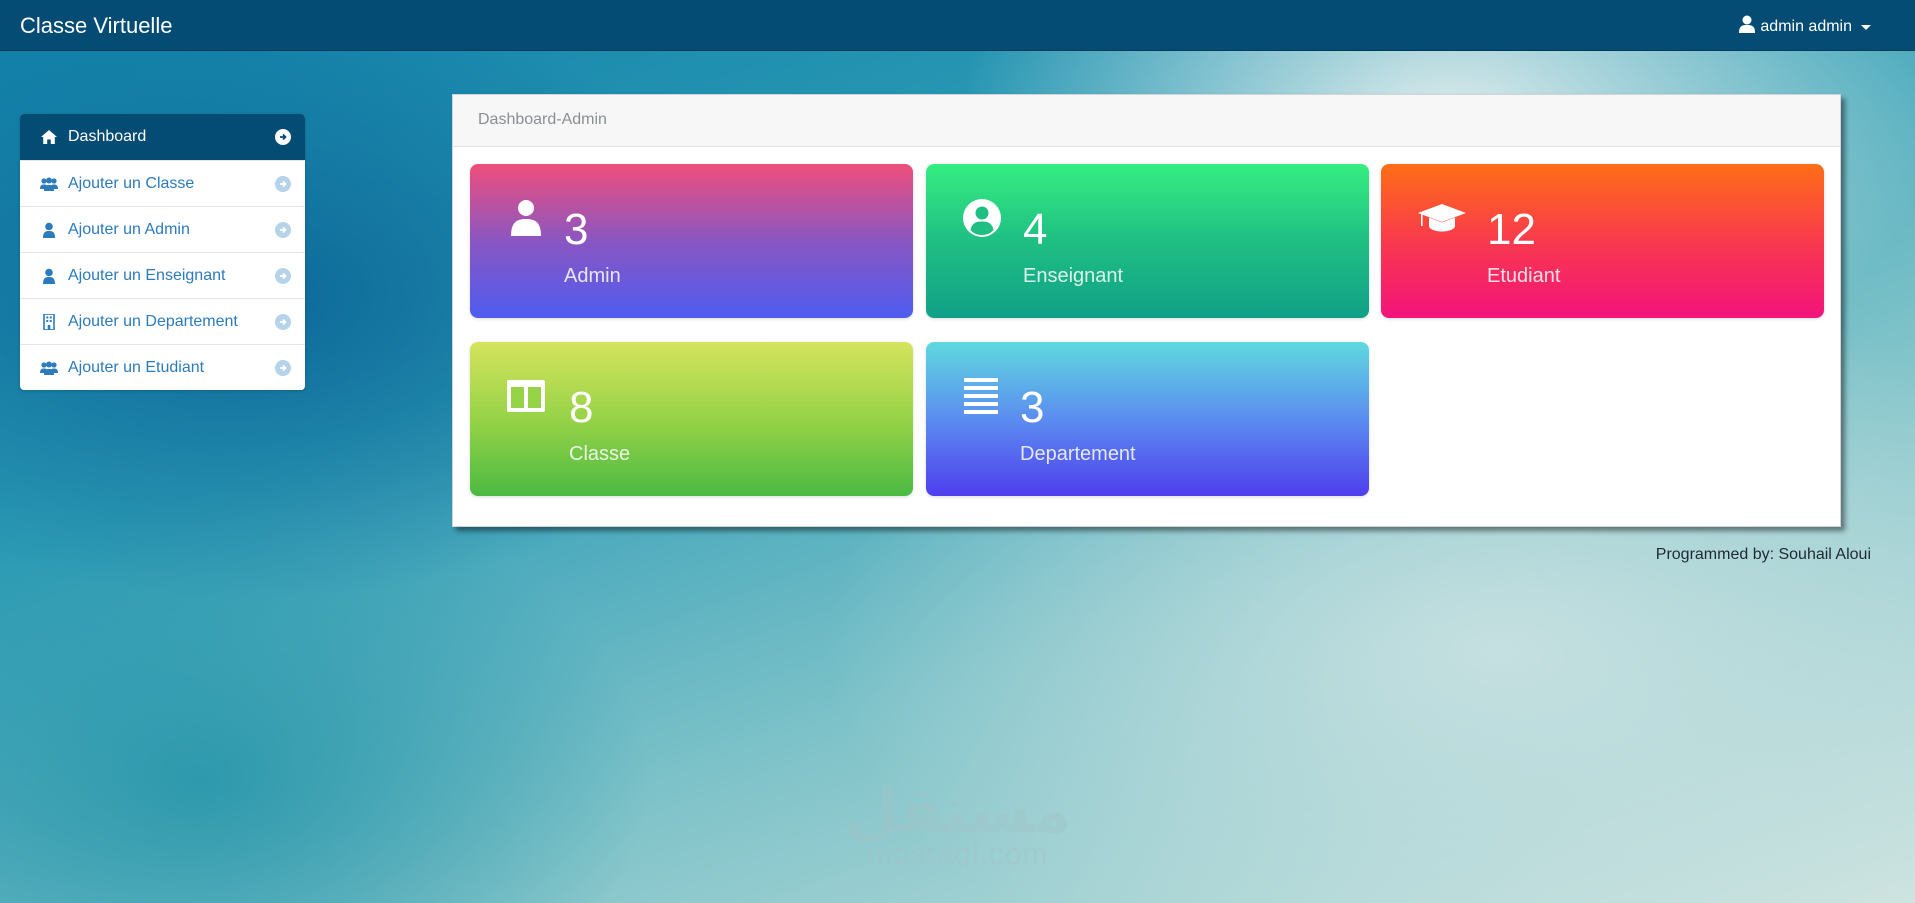  What do you see at coordinates (1442, 218) in the screenshot?
I see `graduation-cap-icon` at bounding box center [1442, 218].